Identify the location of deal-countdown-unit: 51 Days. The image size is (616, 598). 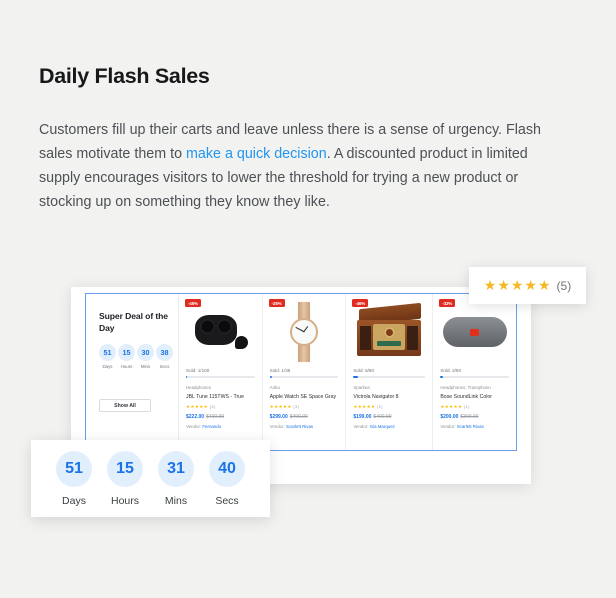
(107, 356).